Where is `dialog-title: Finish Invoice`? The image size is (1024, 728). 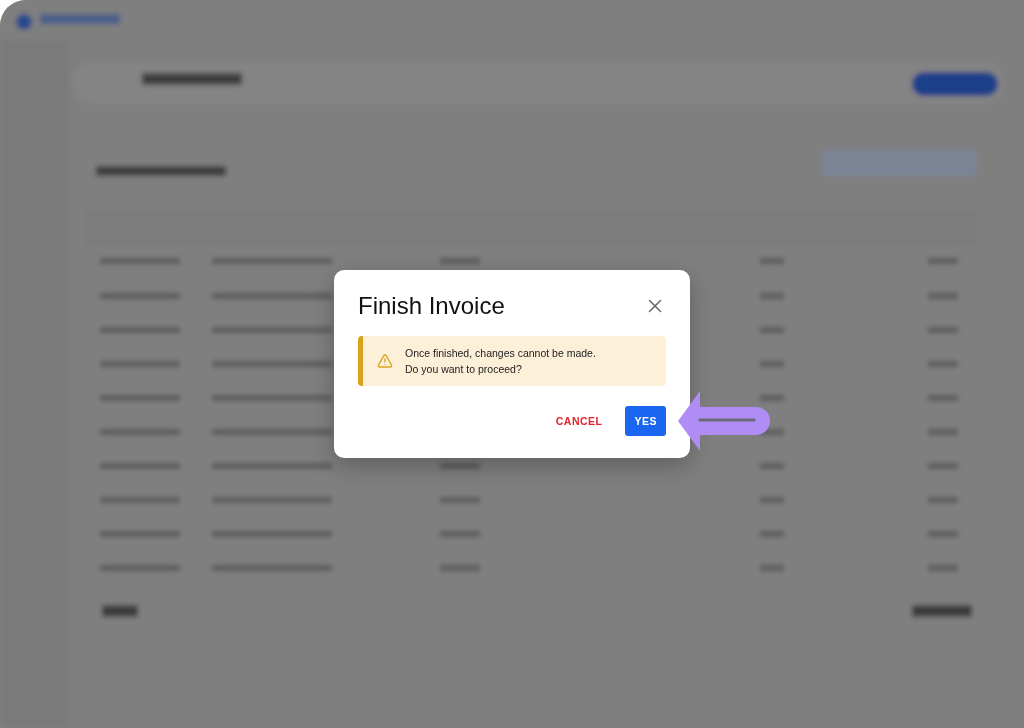 dialog-title: Finish Invoice is located at coordinates (431, 306).